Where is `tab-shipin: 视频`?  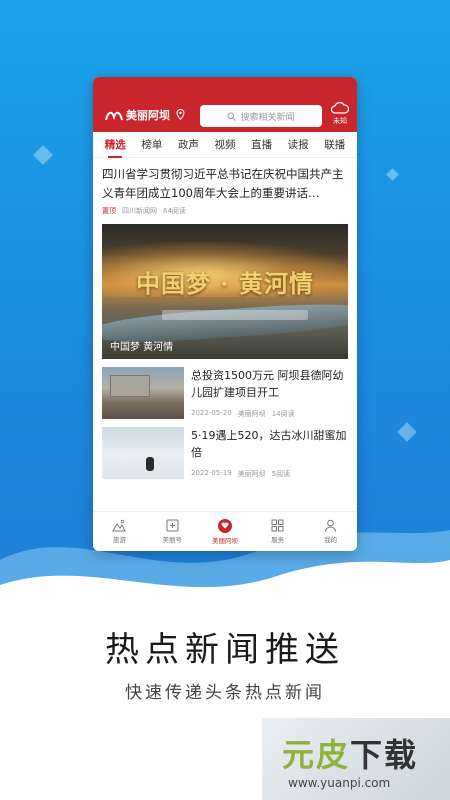 tab-shipin: 视频 is located at coordinates (225, 144).